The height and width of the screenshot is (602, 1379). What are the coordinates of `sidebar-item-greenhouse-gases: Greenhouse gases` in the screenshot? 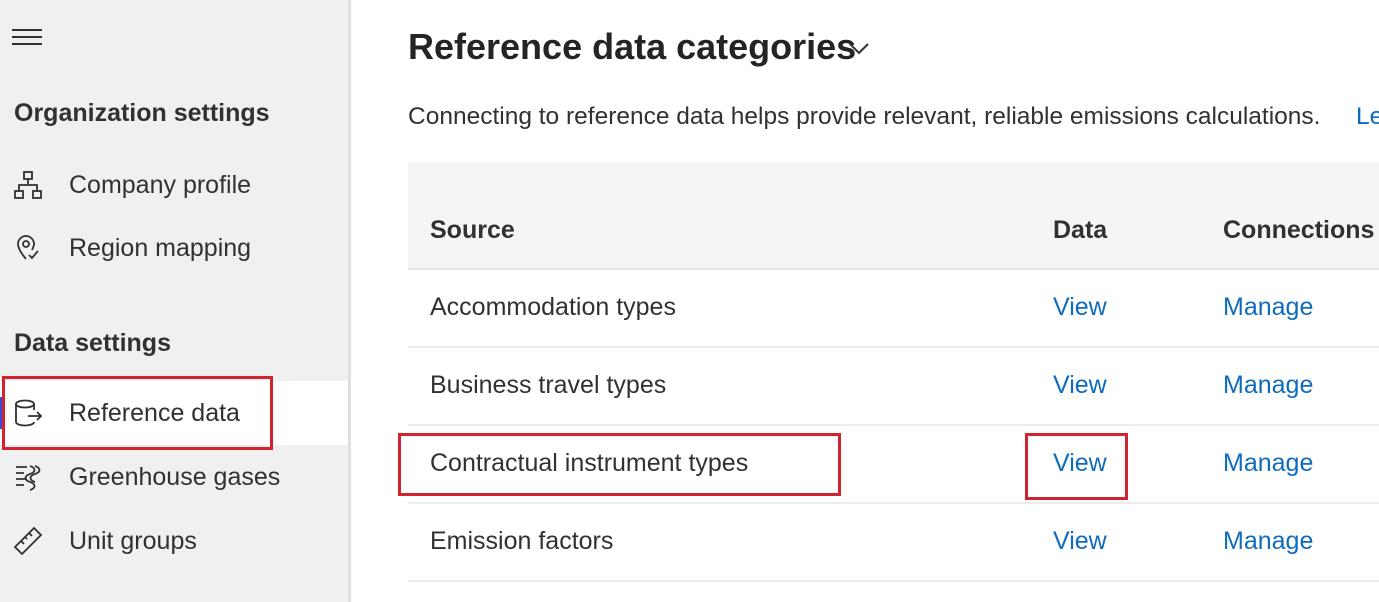 It's located at (174, 477).